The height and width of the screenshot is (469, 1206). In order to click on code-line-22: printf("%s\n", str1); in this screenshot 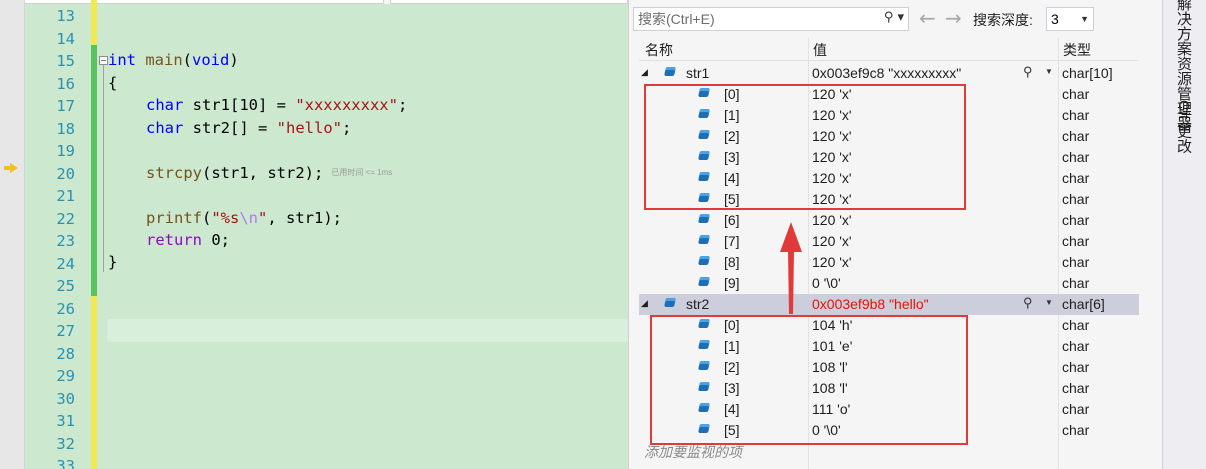, I will do `click(244, 218)`.